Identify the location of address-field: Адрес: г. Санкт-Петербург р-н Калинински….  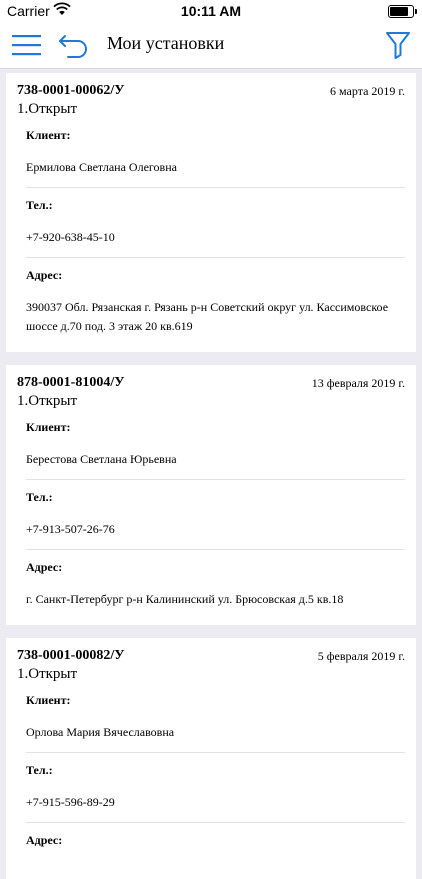
(215, 584).